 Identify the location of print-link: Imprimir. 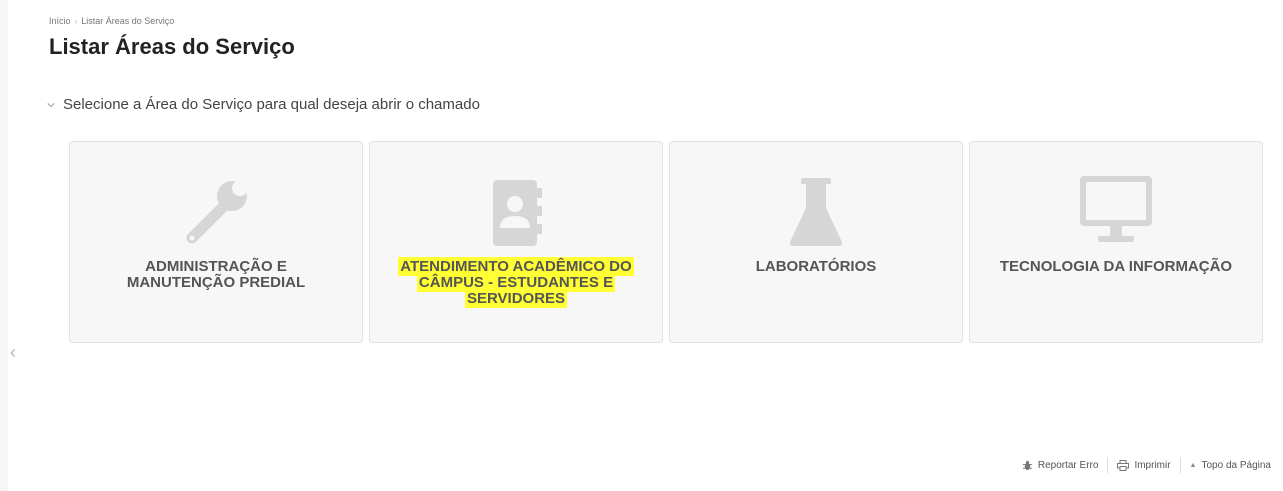
(1143, 465).